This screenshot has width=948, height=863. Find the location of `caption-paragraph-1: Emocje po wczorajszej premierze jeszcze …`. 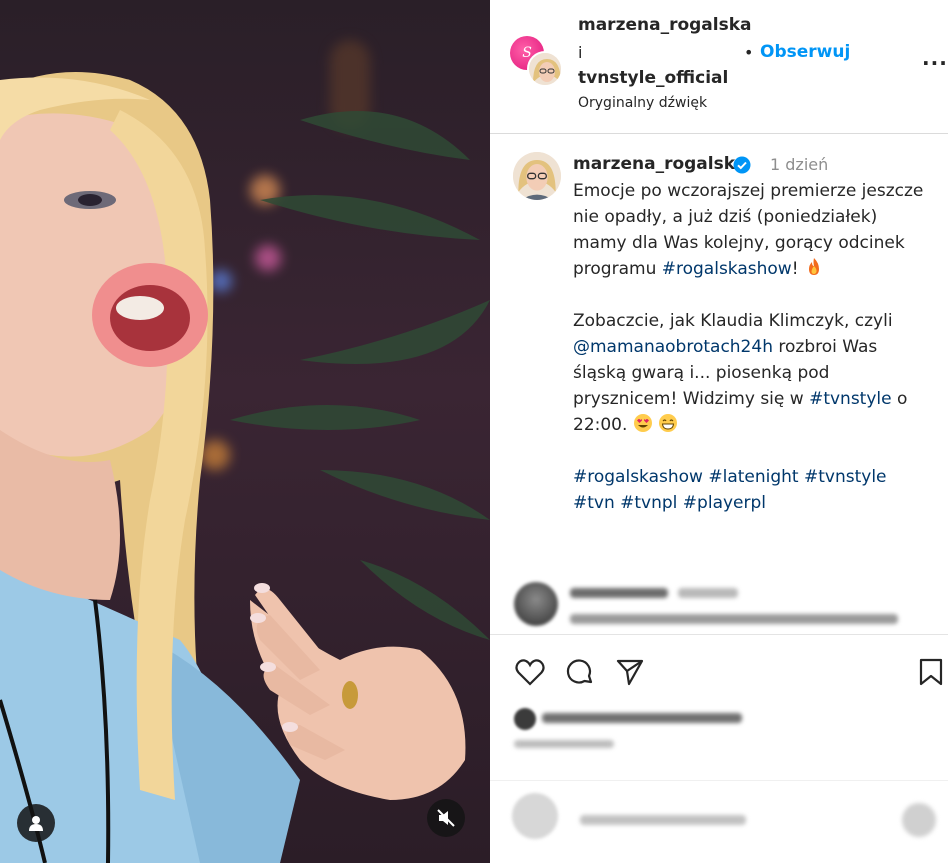

caption-paragraph-1: Emocje po wczorajszej premierze jeszcze … is located at coordinates (753, 230).